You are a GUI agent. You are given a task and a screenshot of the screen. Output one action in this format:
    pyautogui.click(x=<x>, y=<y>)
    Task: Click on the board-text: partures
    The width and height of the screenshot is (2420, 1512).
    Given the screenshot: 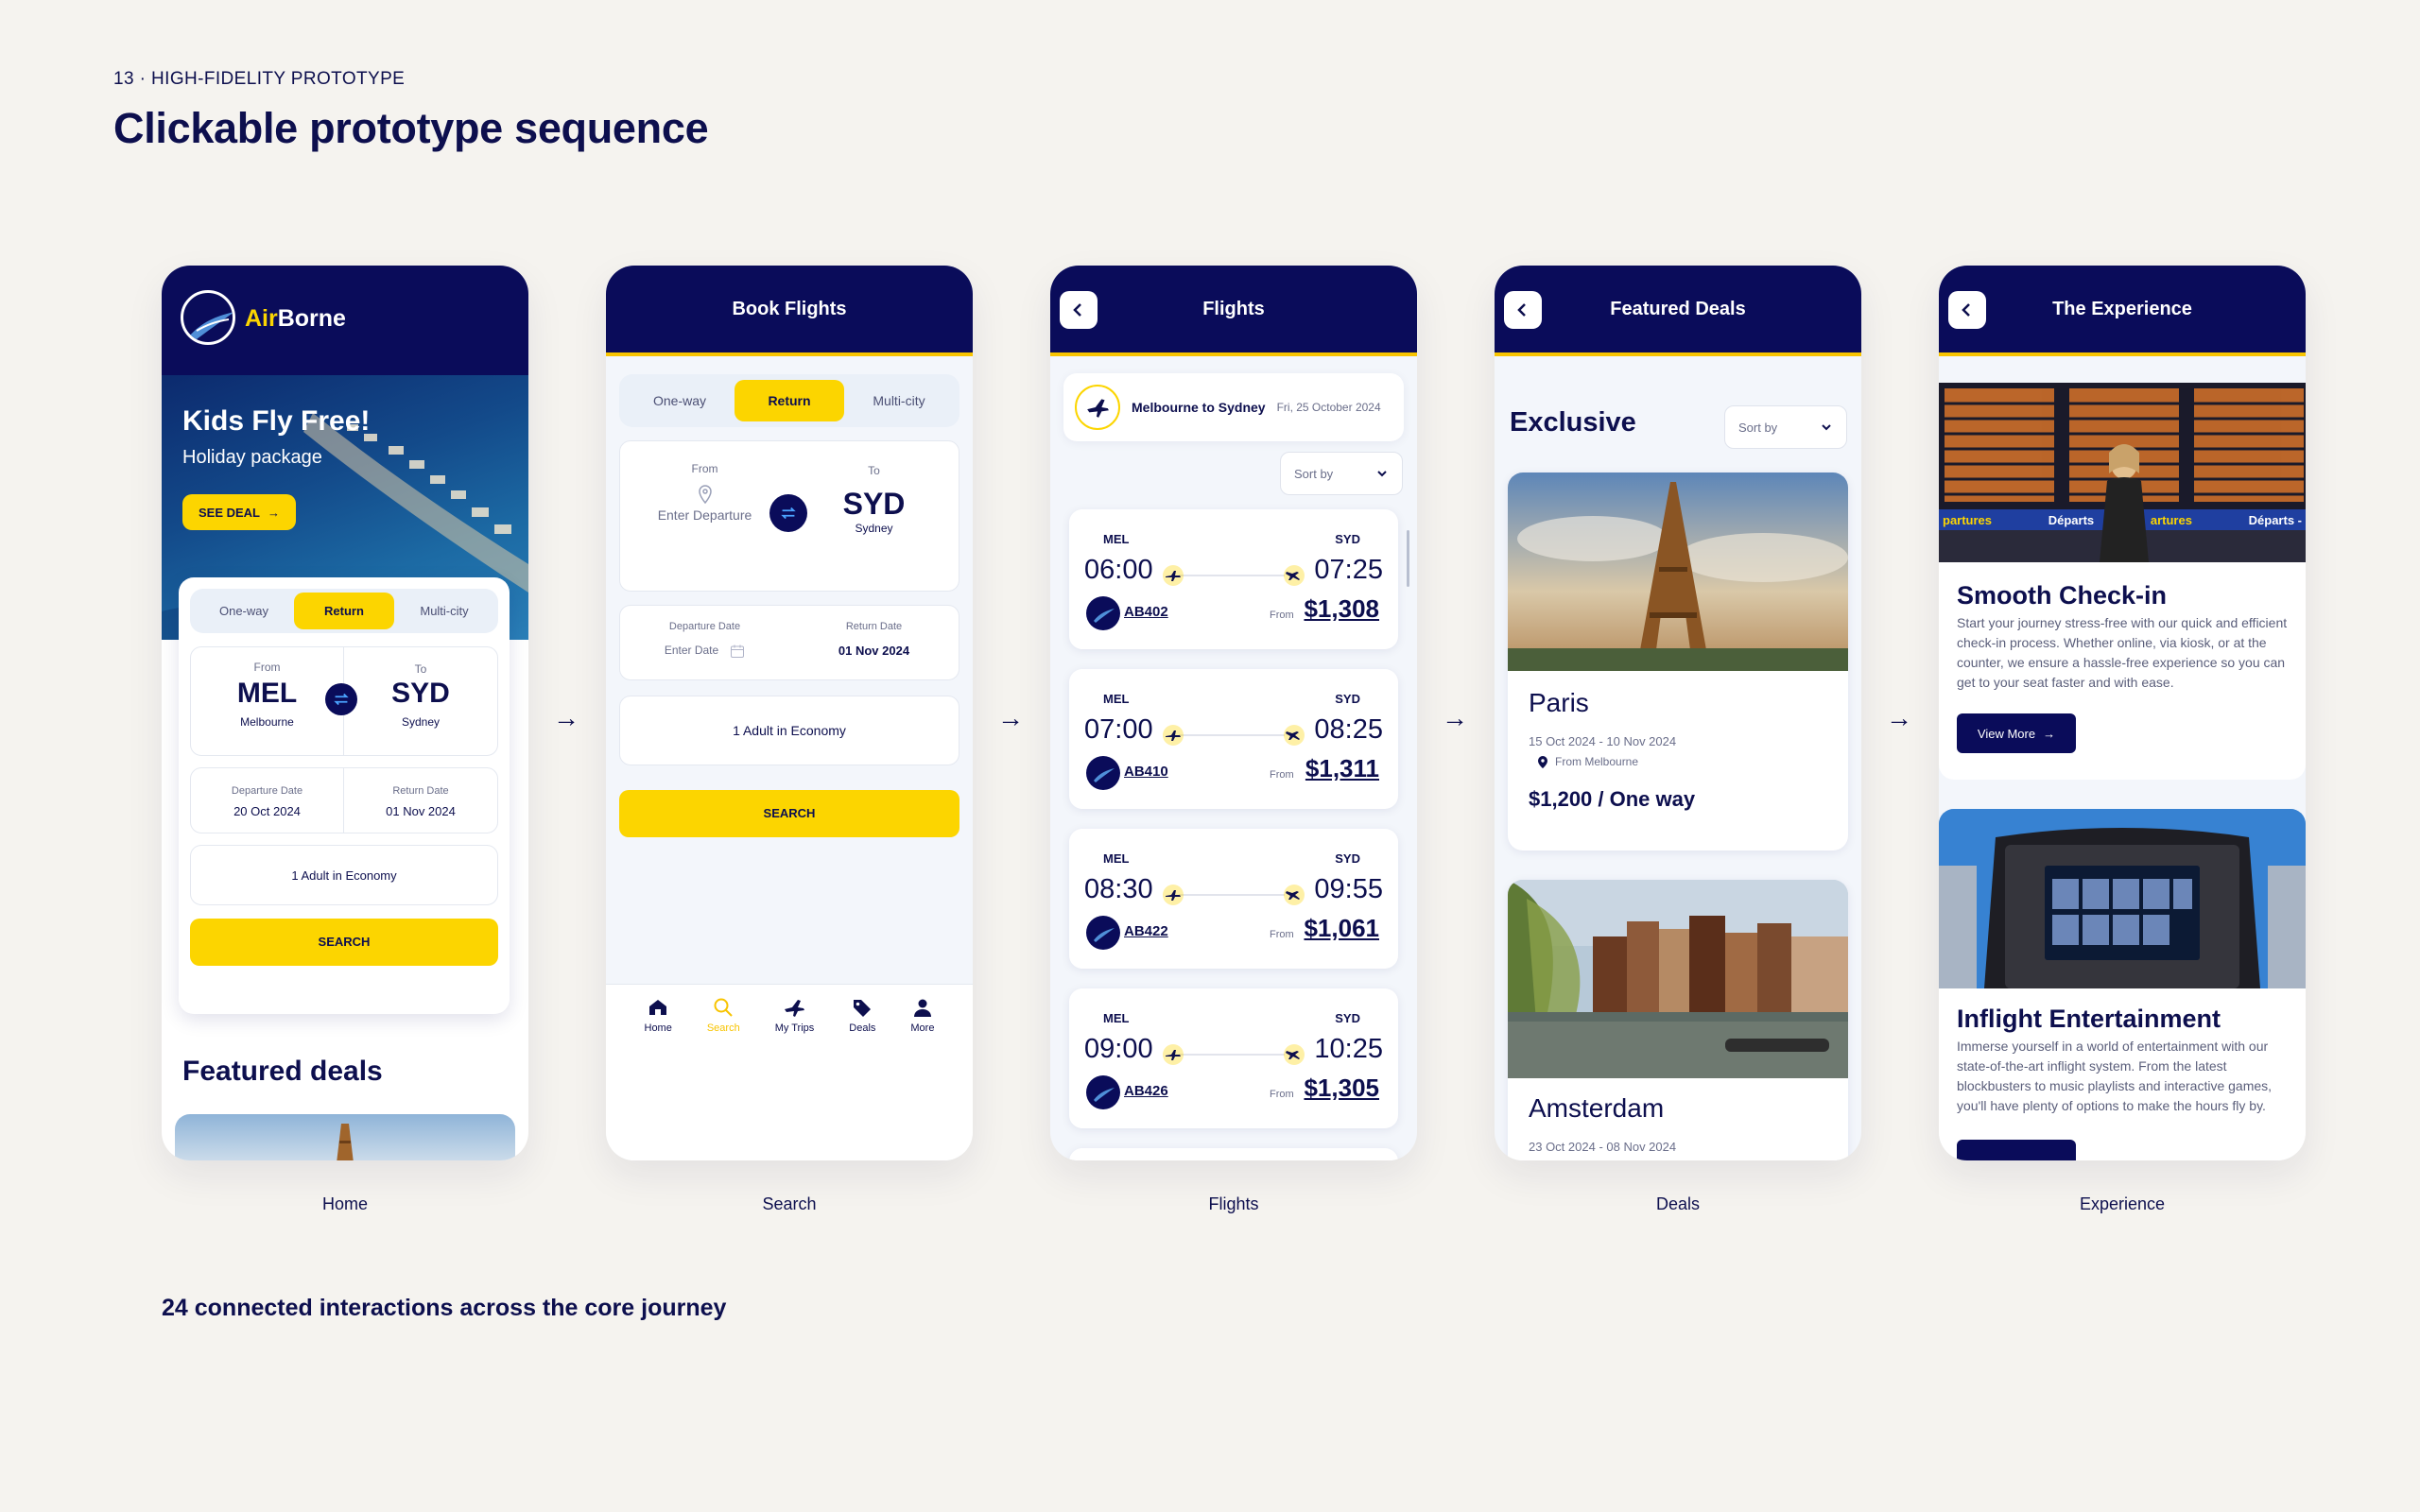 What is the action you would take?
    pyautogui.click(x=1968, y=520)
    